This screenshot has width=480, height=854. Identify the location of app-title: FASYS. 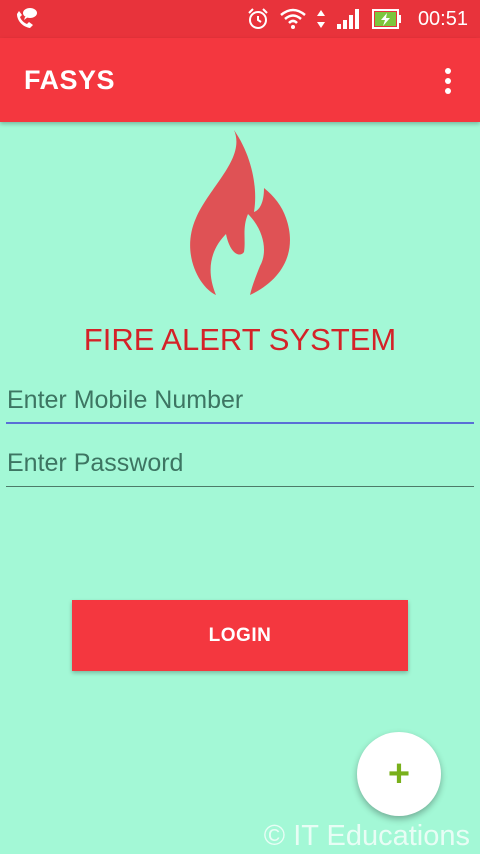
(70, 80).